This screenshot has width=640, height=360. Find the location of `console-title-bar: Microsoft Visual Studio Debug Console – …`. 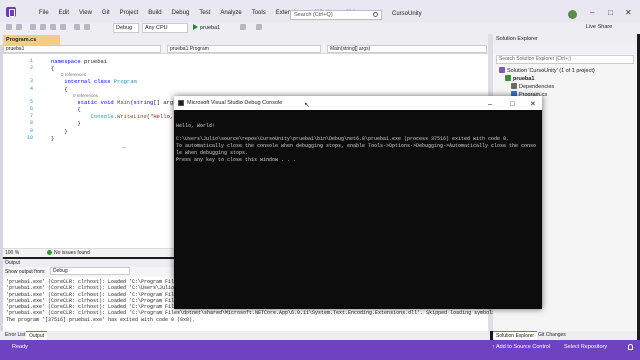

console-title-bar: Microsoft Visual Studio Debug Console – … is located at coordinates (358, 103).